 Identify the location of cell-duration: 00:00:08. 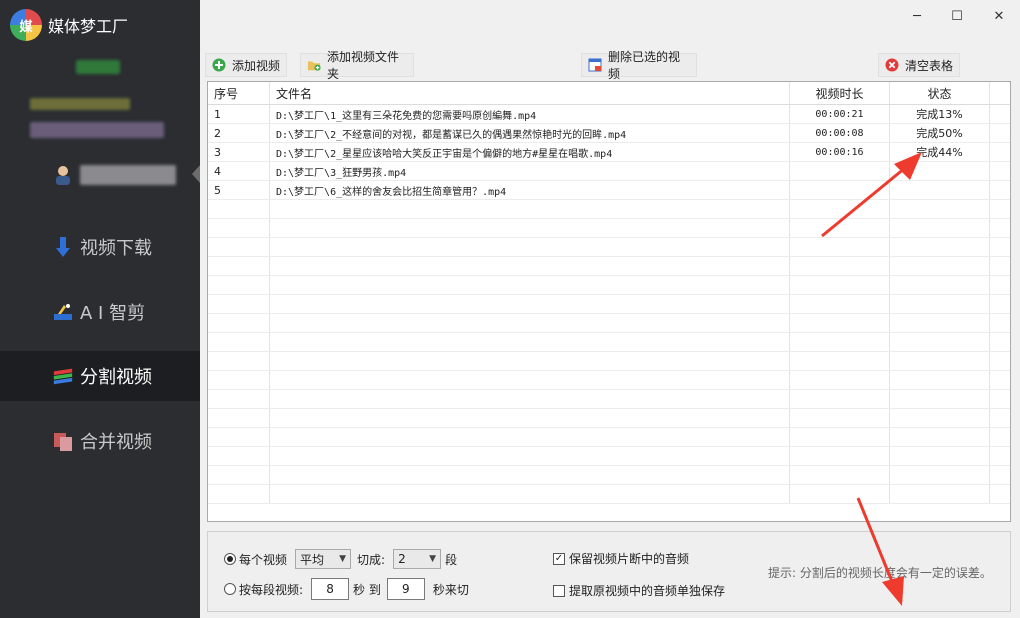
(840, 133).